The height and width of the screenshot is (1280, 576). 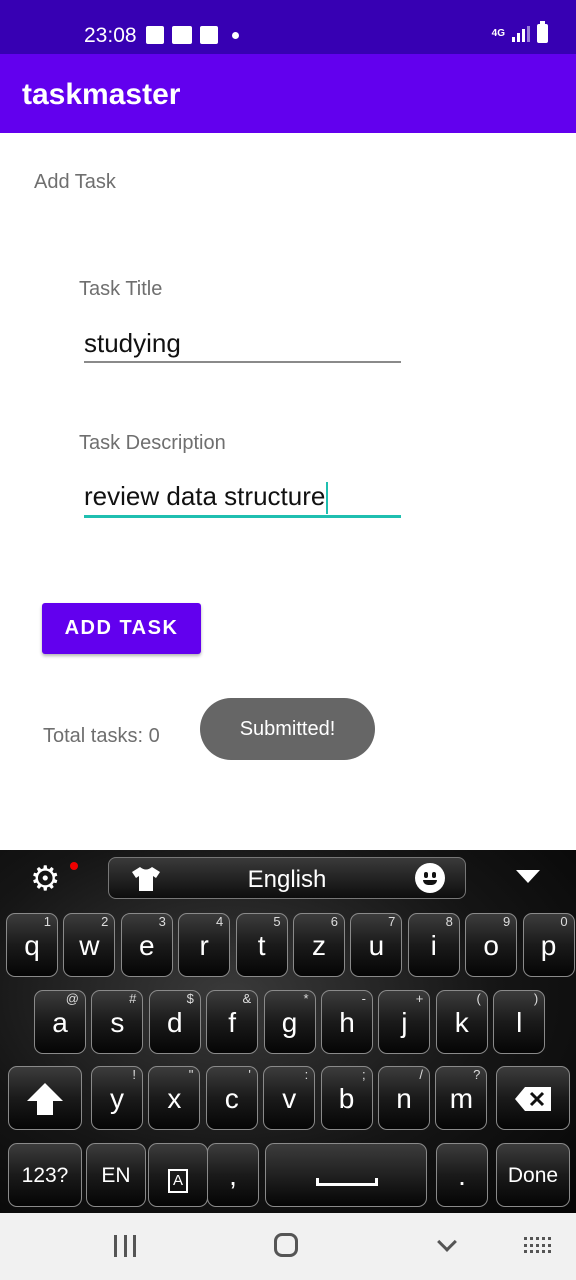 What do you see at coordinates (235, 35) in the screenshot?
I see `more-notifications-dot-icon` at bounding box center [235, 35].